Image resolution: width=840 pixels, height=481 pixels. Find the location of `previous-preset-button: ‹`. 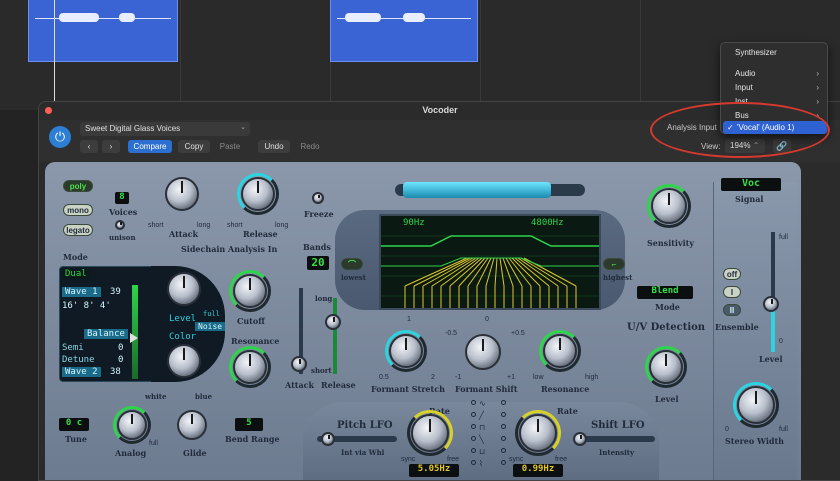

previous-preset-button: ‹ is located at coordinates (89, 146).